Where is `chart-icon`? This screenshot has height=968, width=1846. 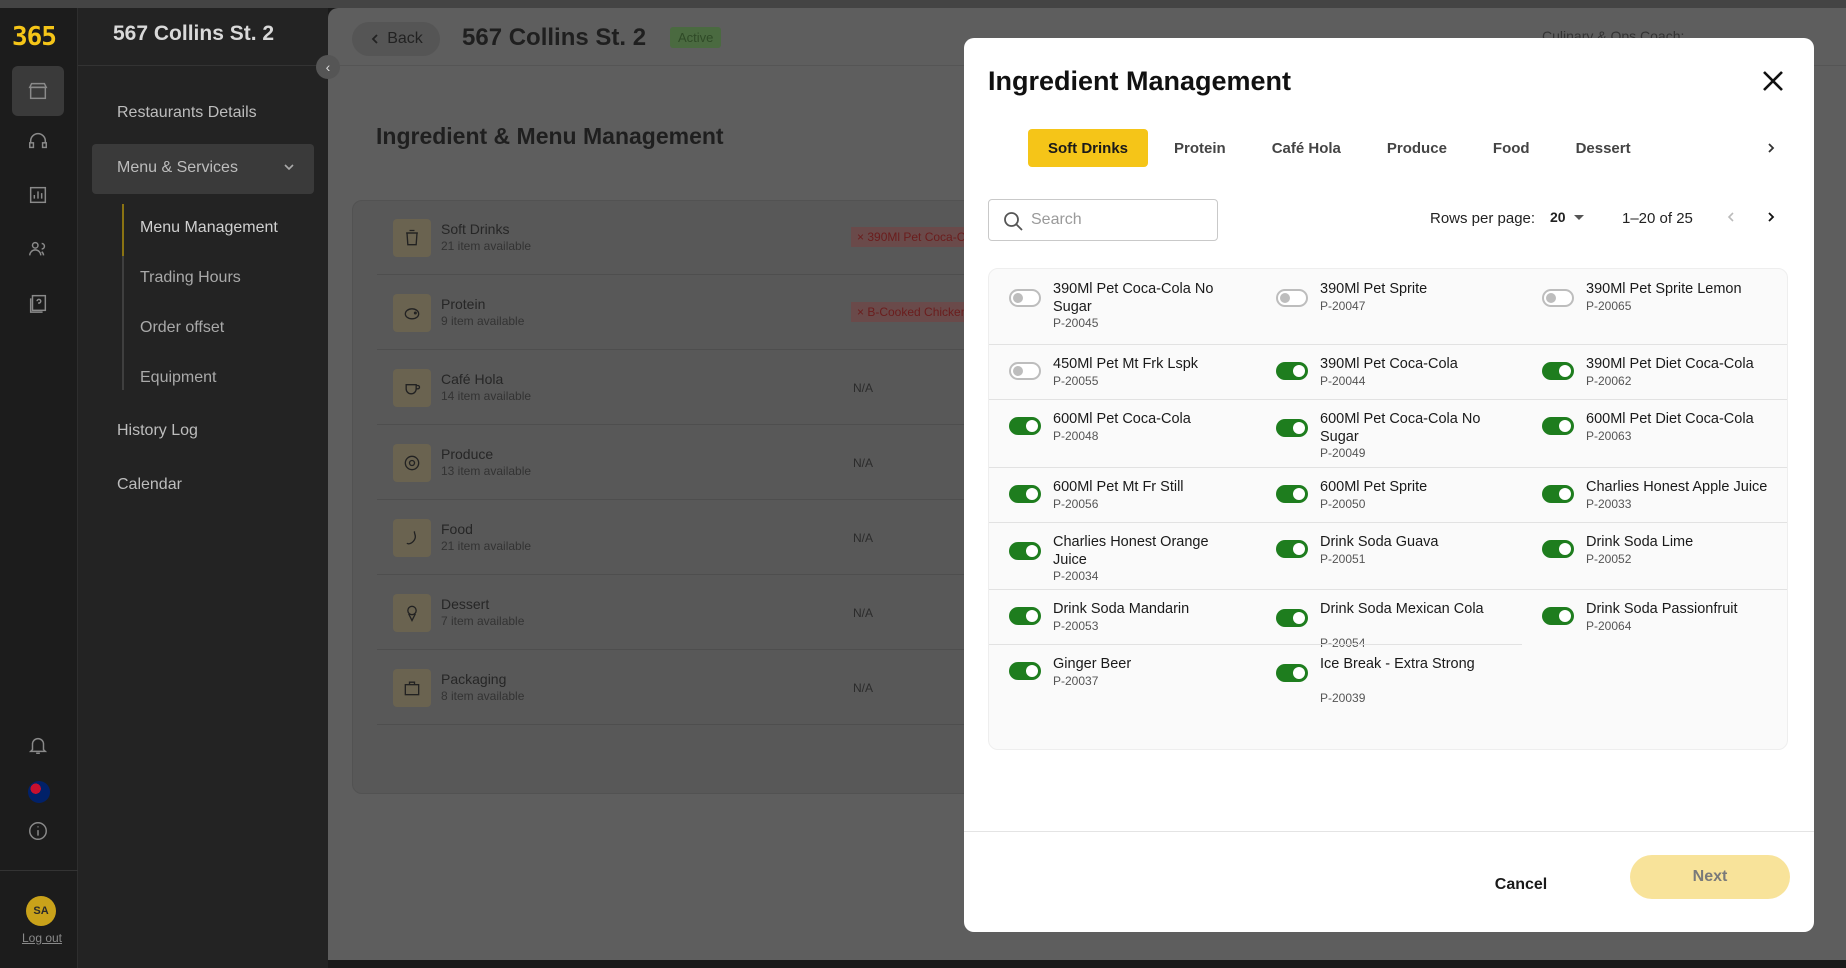
chart-icon is located at coordinates (38, 195).